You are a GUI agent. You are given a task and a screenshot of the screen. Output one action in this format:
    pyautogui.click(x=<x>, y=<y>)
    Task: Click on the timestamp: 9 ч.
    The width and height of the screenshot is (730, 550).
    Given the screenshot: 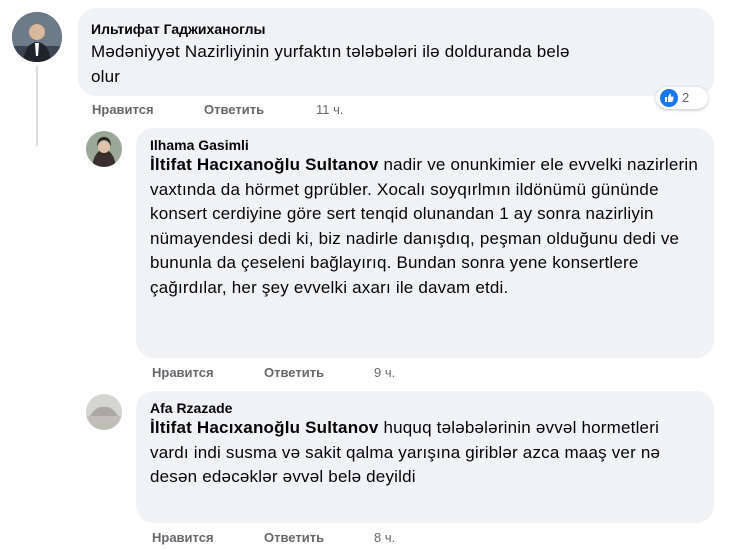 What is the action you would take?
    pyautogui.click(x=384, y=372)
    